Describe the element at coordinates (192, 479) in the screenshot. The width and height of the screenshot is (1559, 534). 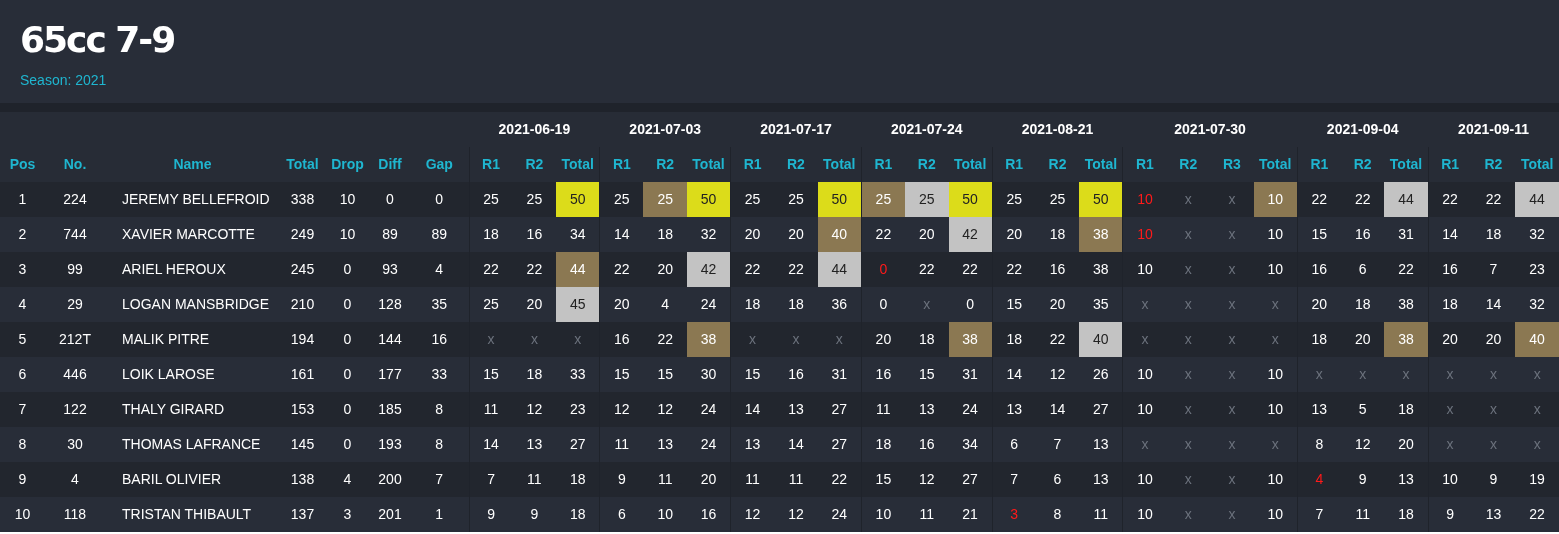
I see `rider-name: BARIL OLIVIER` at that location.